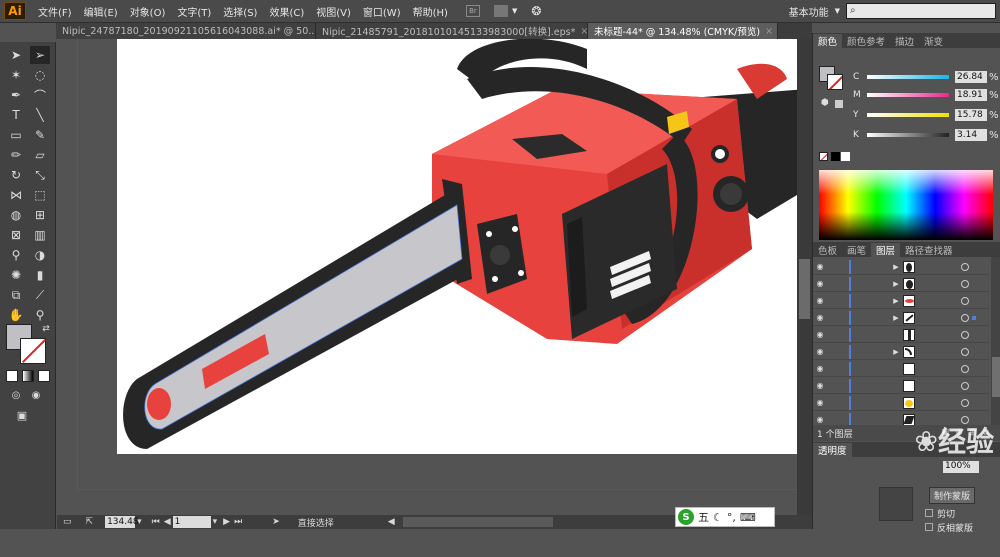 This screenshot has height=557, width=1000. What do you see at coordinates (286, 11) in the screenshot?
I see `menu-effect: 效果(C)` at bounding box center [286, 11].